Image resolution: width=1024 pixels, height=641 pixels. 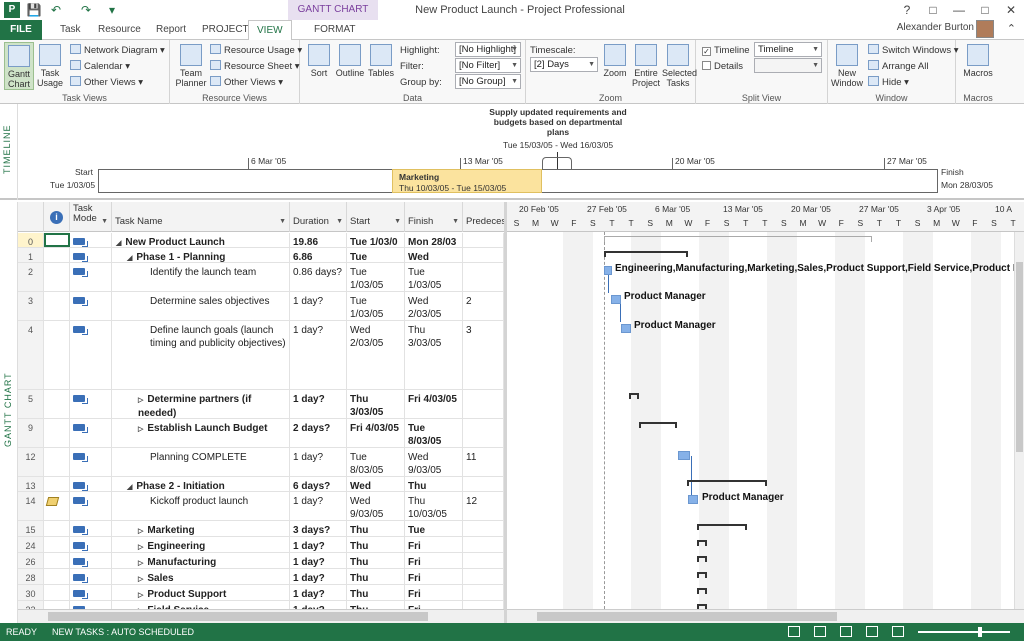 I want to click on task-mode-header: Task Mode ▼, so click(x=91, y=217).